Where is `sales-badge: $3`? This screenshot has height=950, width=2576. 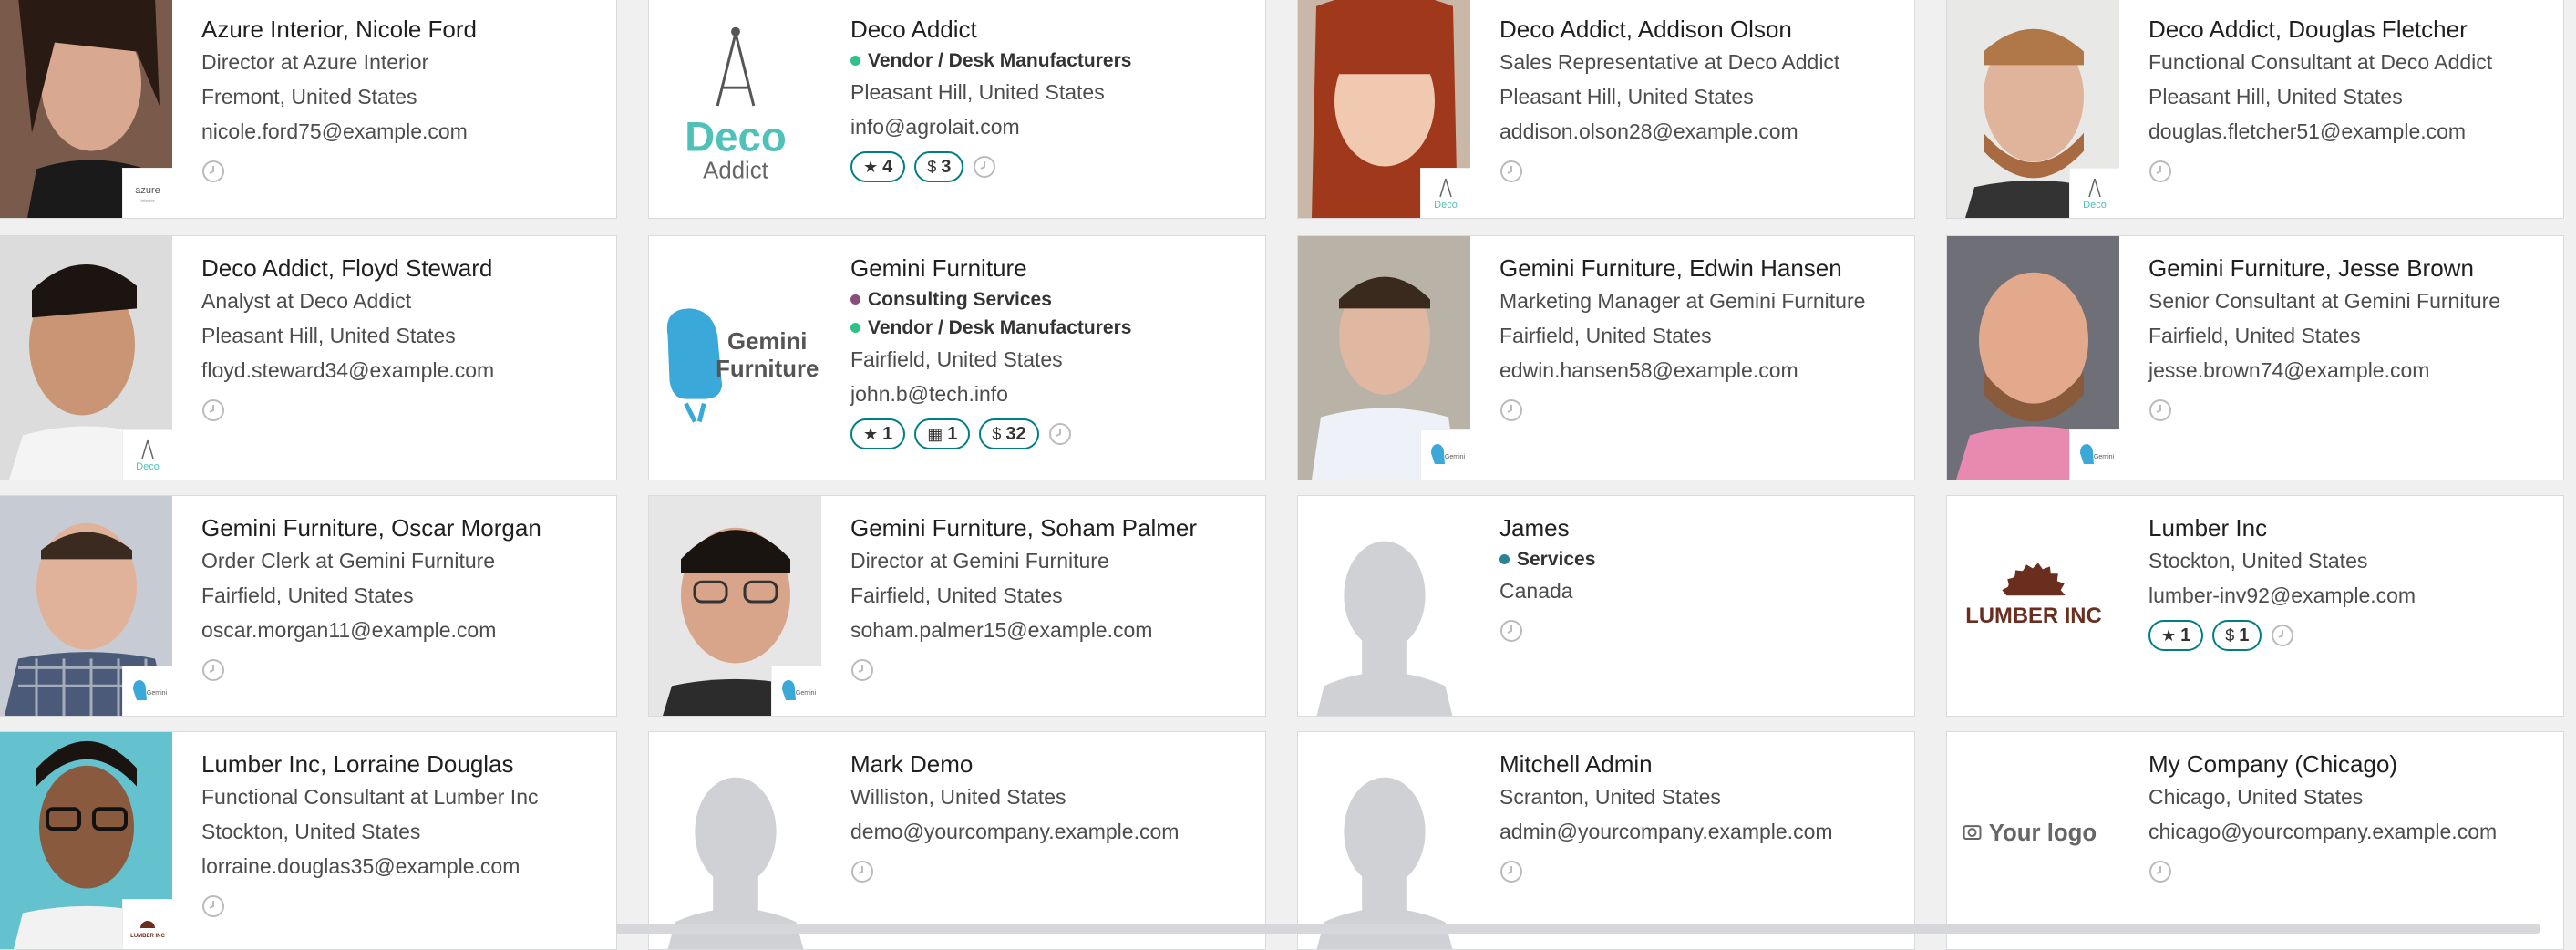 sales-badge: $3 is located at coordinates (939, 166).